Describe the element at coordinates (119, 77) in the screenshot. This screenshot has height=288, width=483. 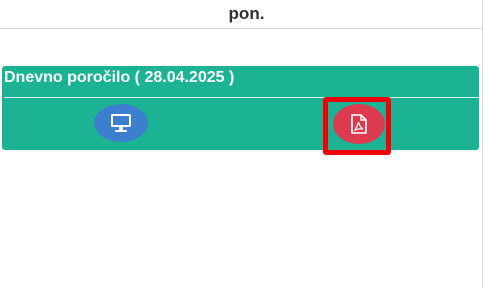
I see `report-title: Dnevno poročilo ( 28.04.2025 )` at that location.